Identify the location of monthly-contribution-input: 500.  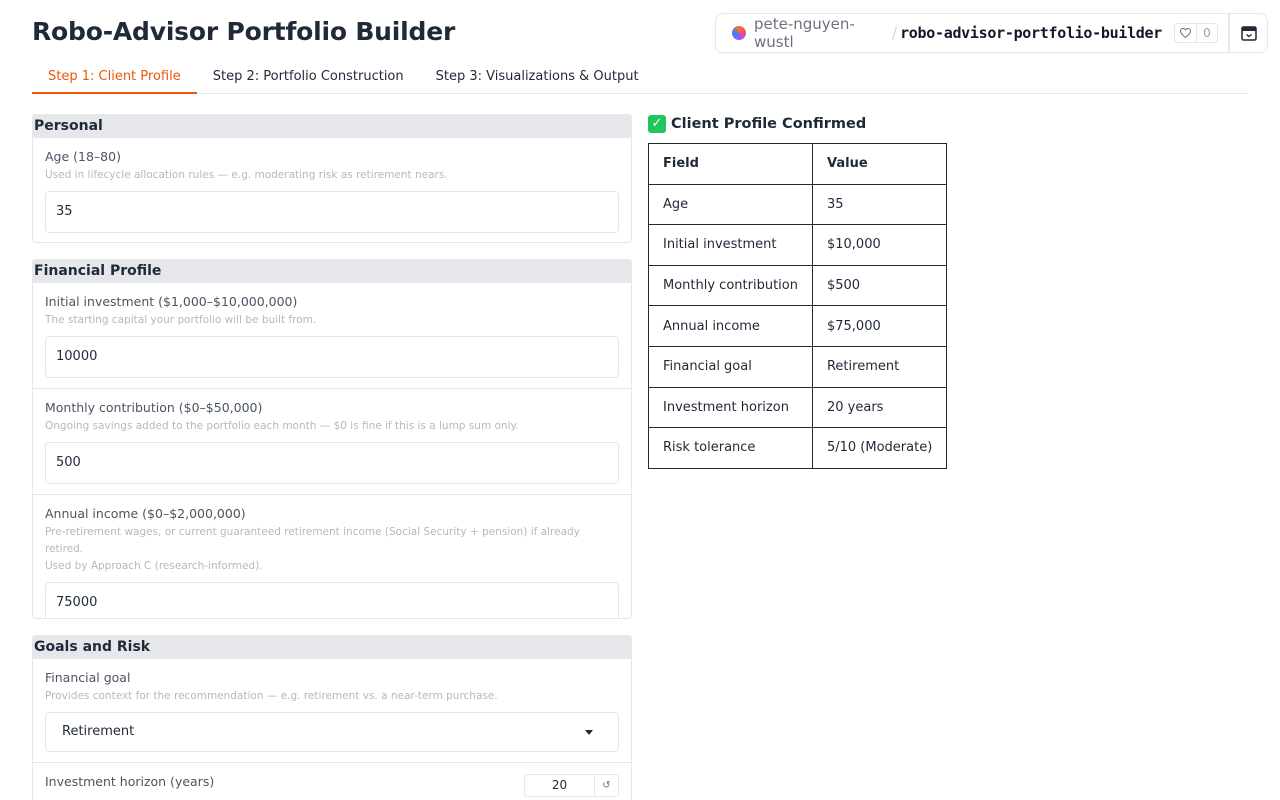
(332, 463).